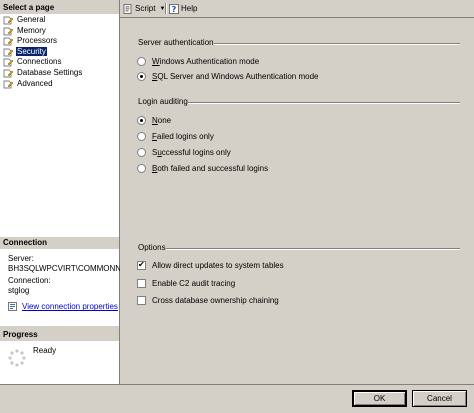  What do you see at coordinates (59, 20) in the screenshot?
I see `page-item-general: General` at bounding box center [59, 20].